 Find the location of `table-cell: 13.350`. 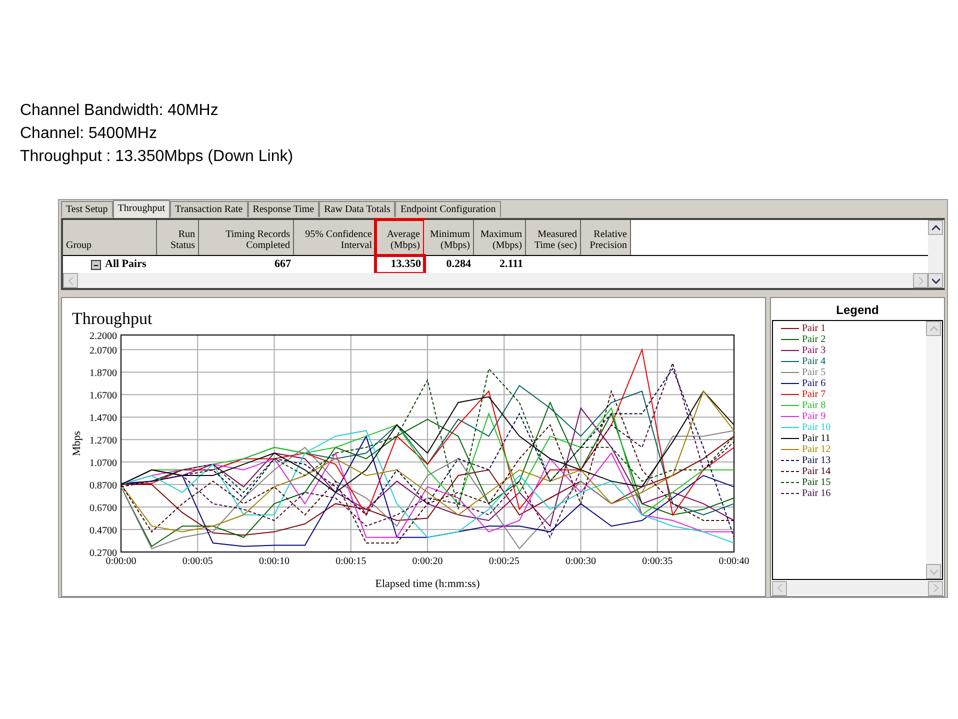

table-cell: 13.350 is located at coordinates (400, 264).